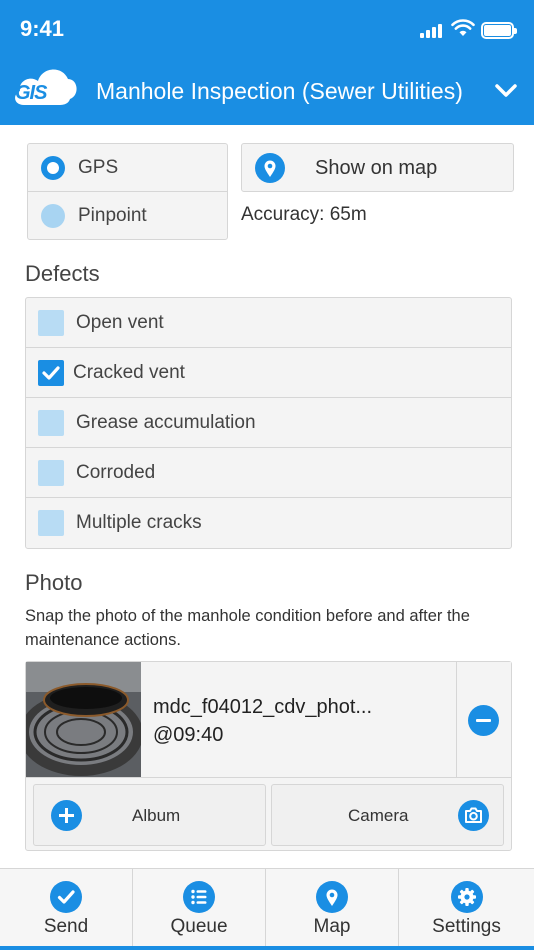 This screenshot has height=950, width=534. I want to click on show-on-map-label: Show on map, so click(376, 168).